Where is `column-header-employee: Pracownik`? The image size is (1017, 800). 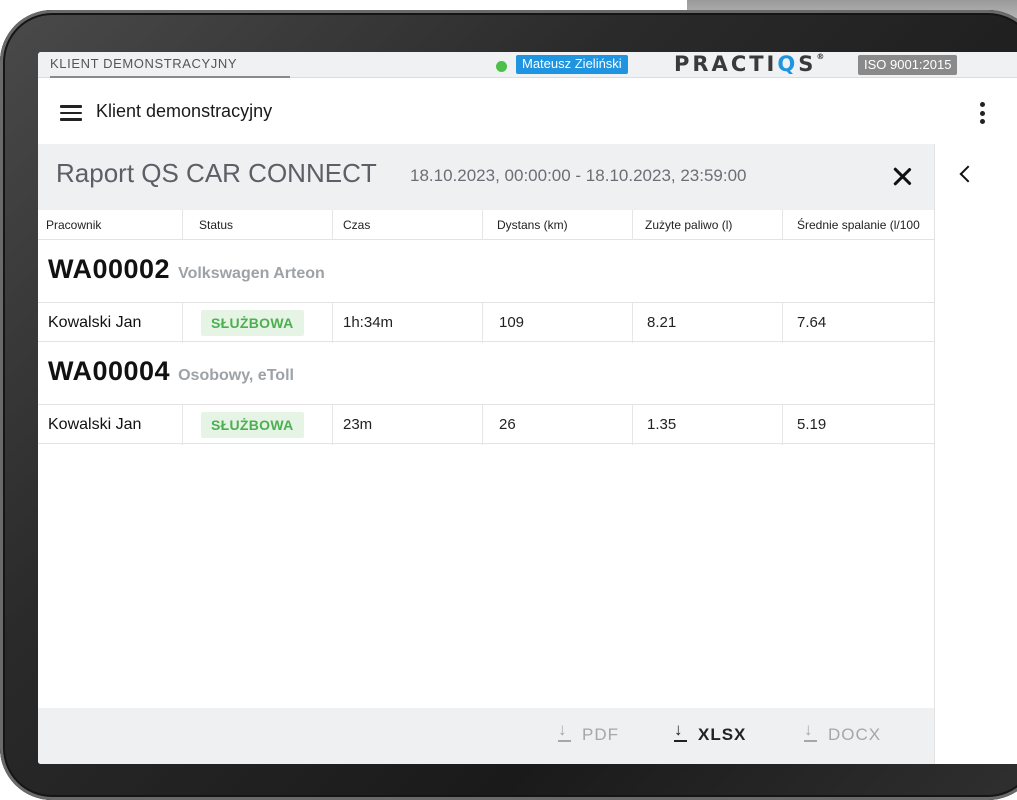 column-header-employee: Pracownik is located at coordinates (110, 225).